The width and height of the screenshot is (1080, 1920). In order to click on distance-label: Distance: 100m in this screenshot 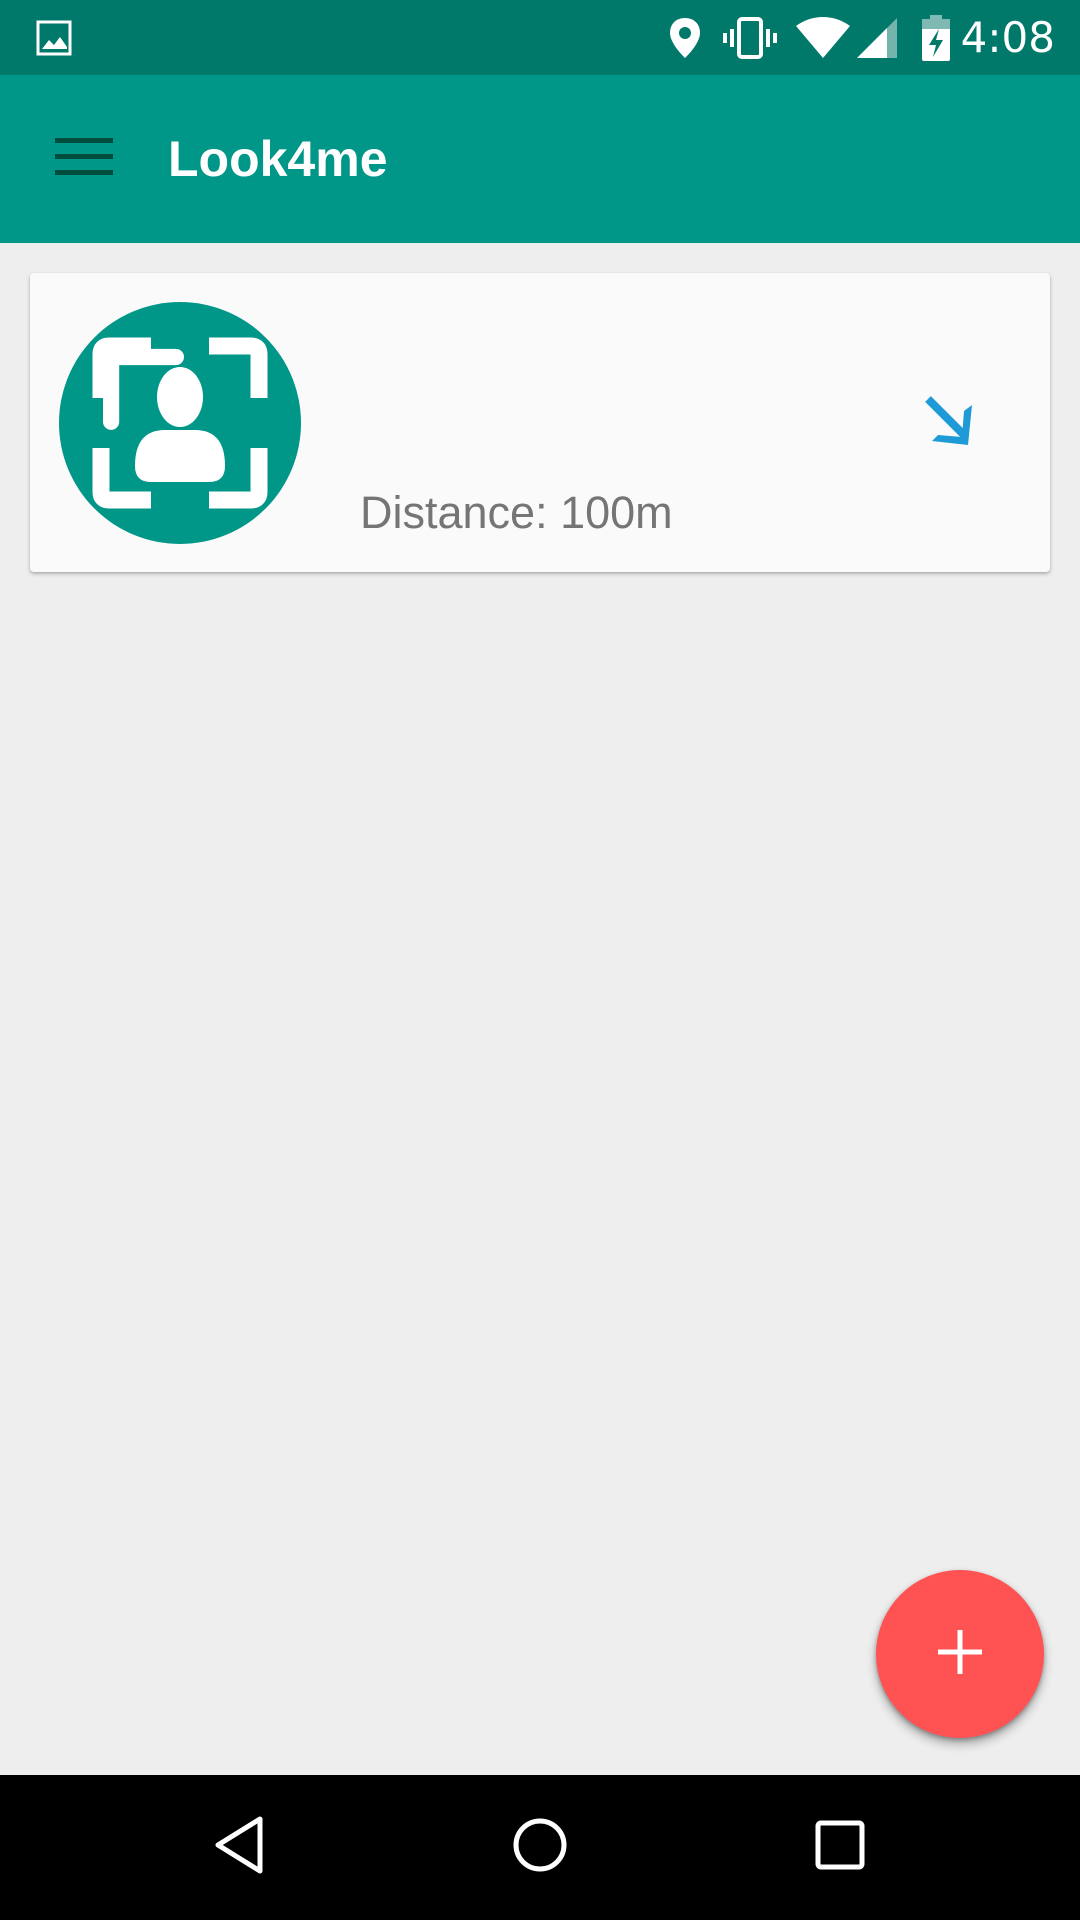, I will do `click(516, 512)`.